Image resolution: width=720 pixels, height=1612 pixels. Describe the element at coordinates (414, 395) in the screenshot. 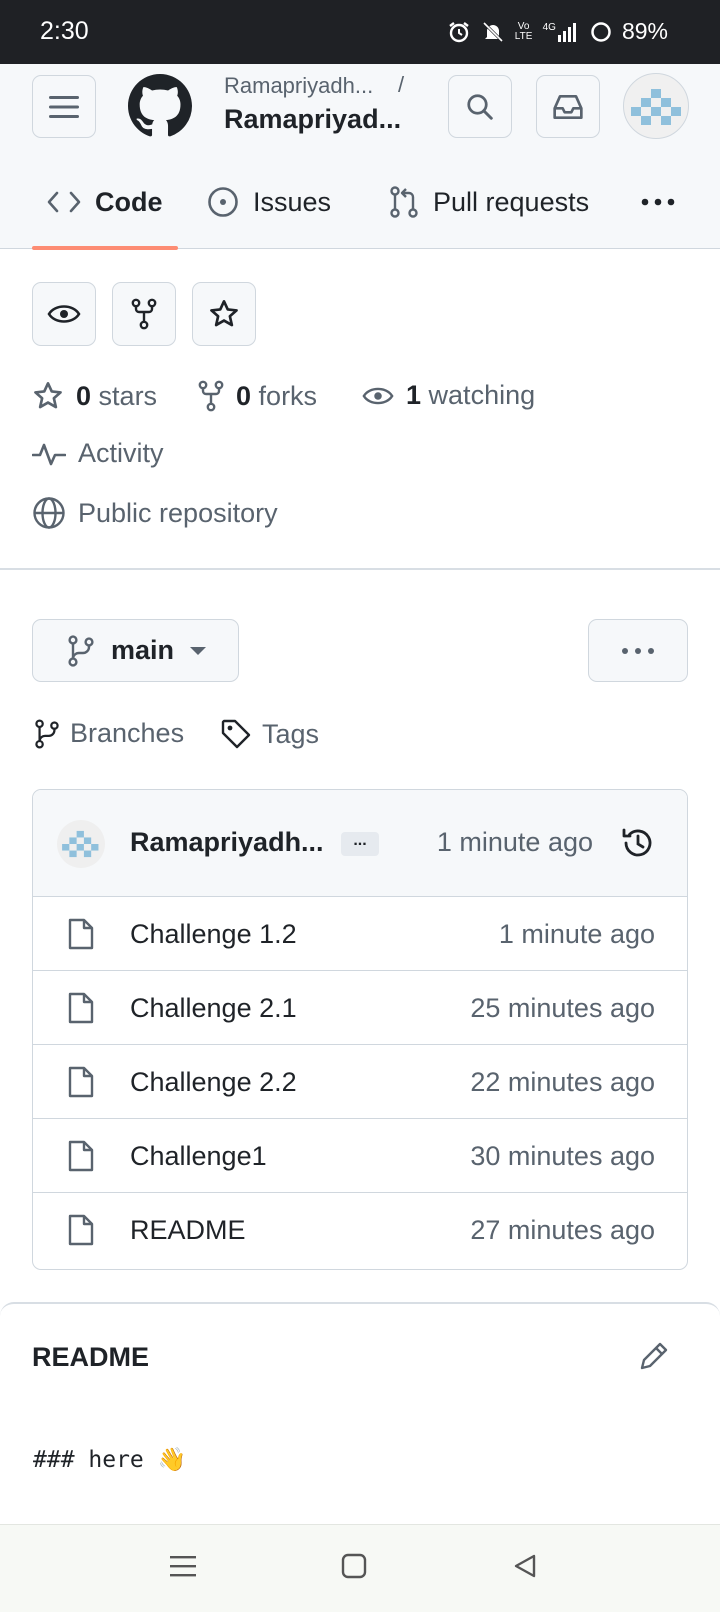

I see `watching-count: 1` at that location.